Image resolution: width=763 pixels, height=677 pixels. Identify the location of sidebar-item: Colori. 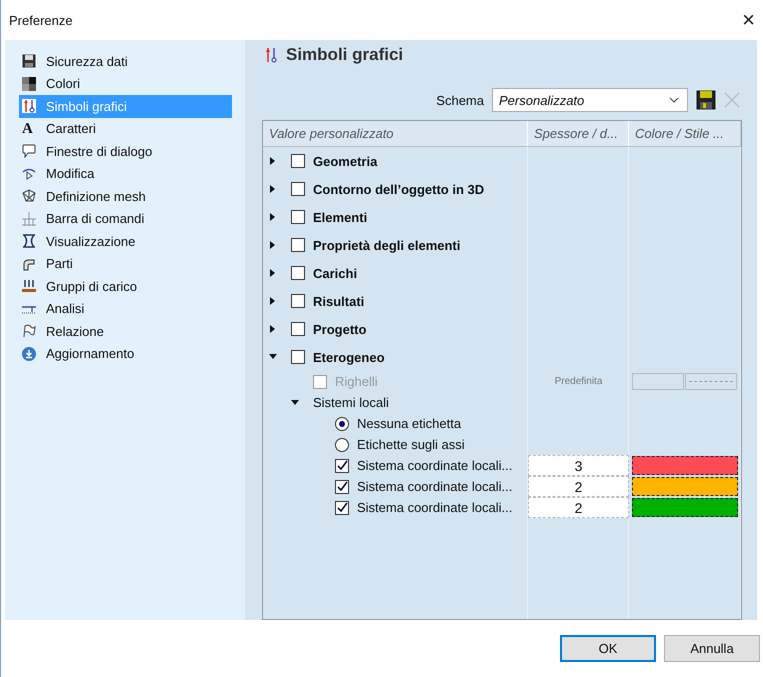
(125, 83).